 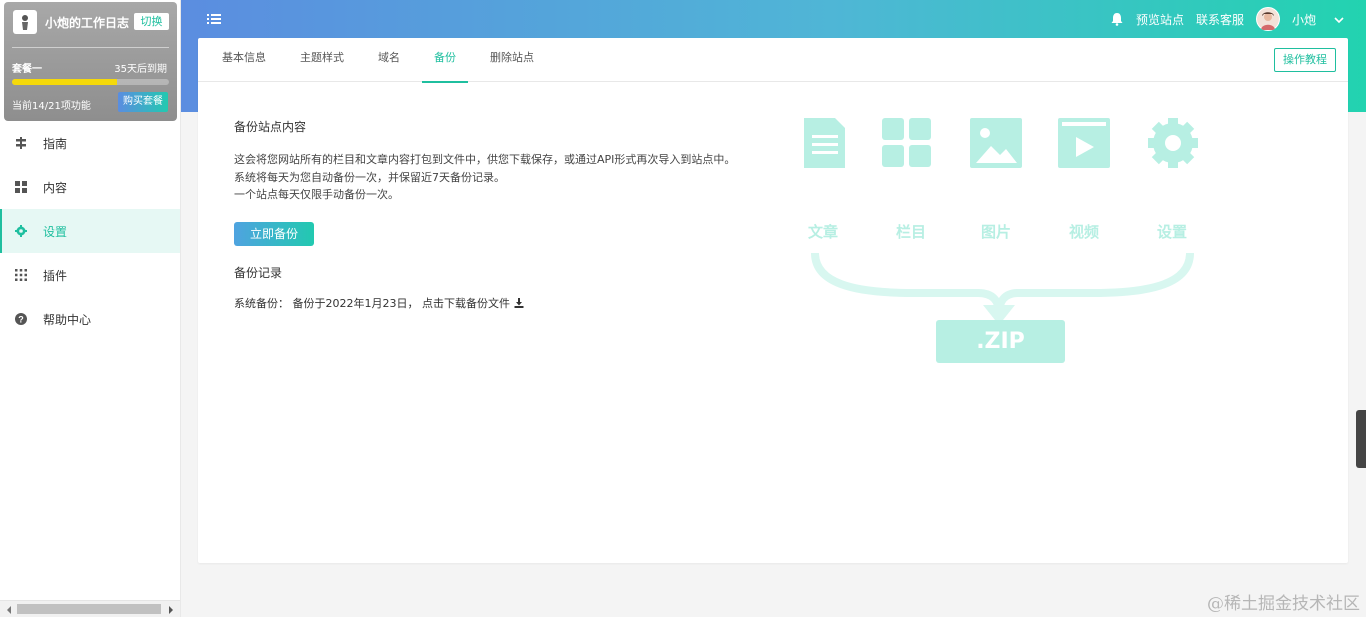 What do you see at coordinates (1117, 19) in the screenshot?
I see `bell-icon` at bounding box center [1117, 19].